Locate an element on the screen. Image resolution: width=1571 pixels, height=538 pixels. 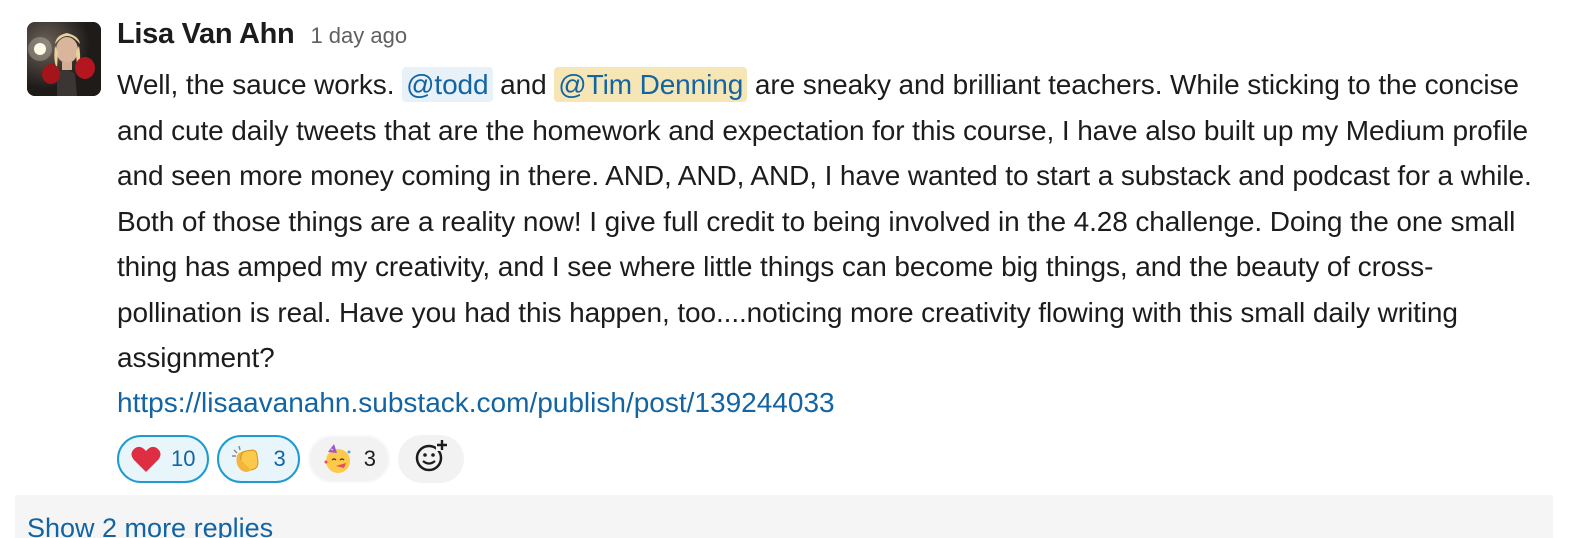
message-text: and is located at coordinates (523, 84).